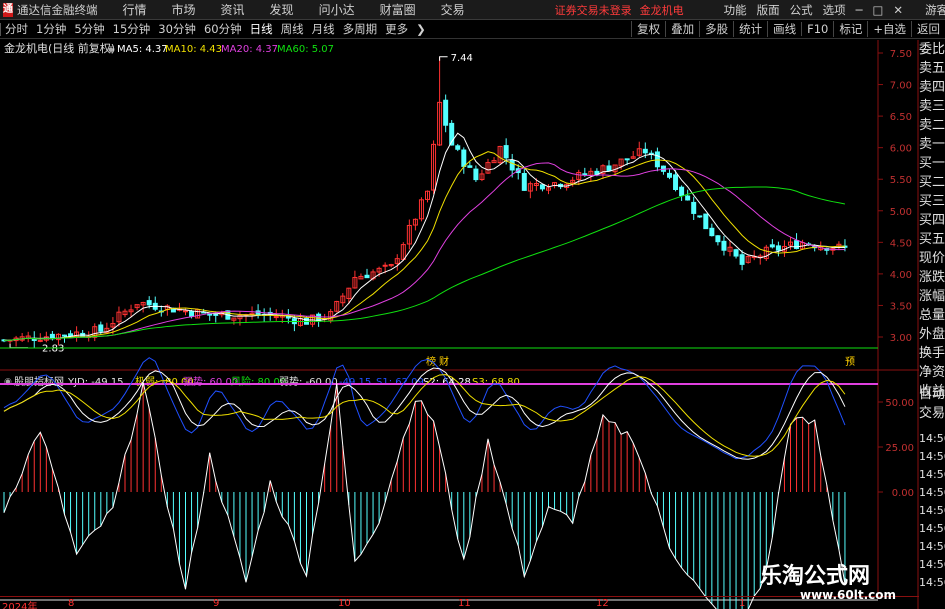  Describe the element at coordinates (344, 603) in the screenshot. I see `date-label: 10` at that location.